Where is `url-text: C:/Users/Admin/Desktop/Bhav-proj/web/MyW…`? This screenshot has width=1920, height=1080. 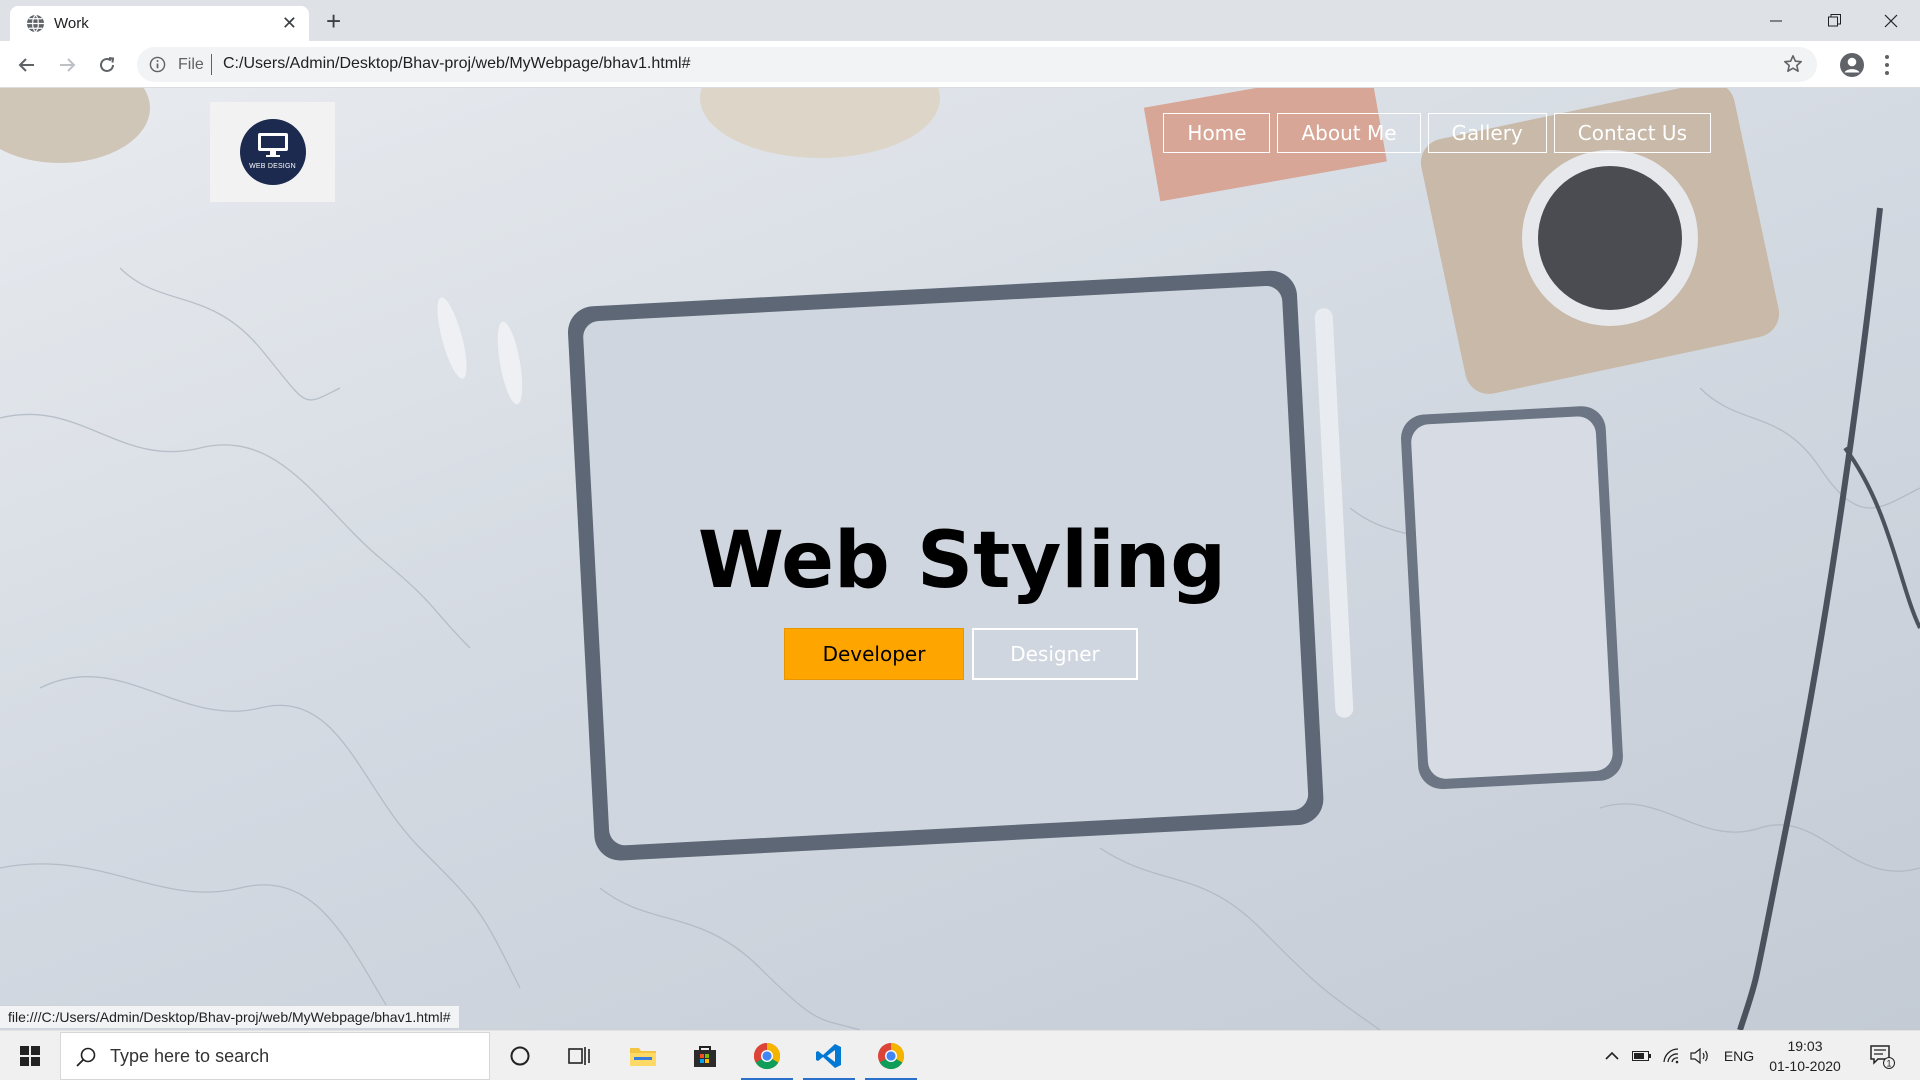
url-text: C:/Users/Admin/Desktop/Bhav-proj/web/MyW… is located at coordinates (456, 64).